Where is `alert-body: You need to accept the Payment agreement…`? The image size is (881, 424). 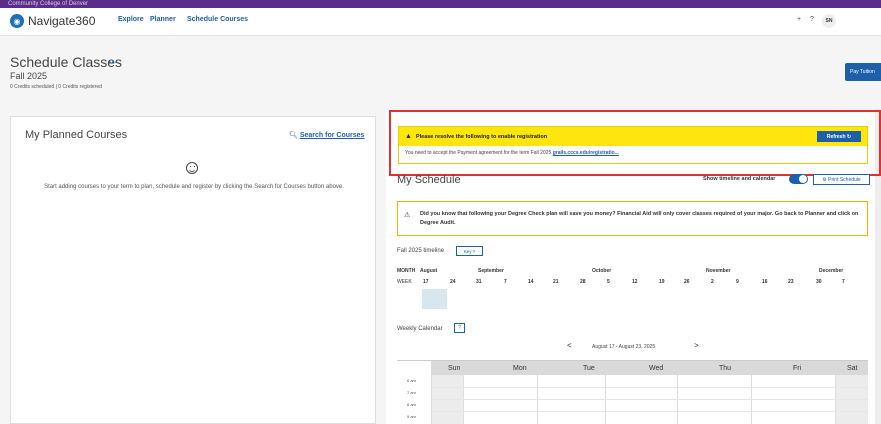 alert-body: You need to accept the Payment agreement… is located at coordinates (633, 151).